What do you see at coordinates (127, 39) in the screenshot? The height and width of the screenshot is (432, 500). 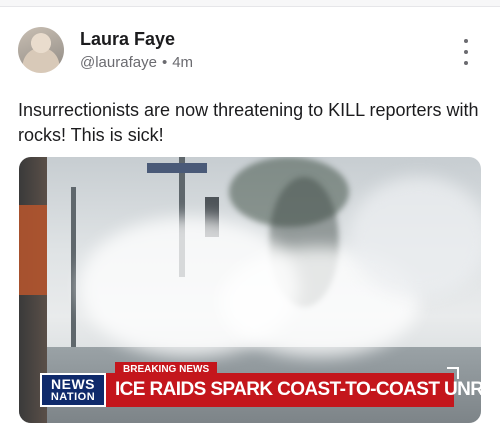 I see `author-name: Laura Faye` at bounding box center [127, 39].